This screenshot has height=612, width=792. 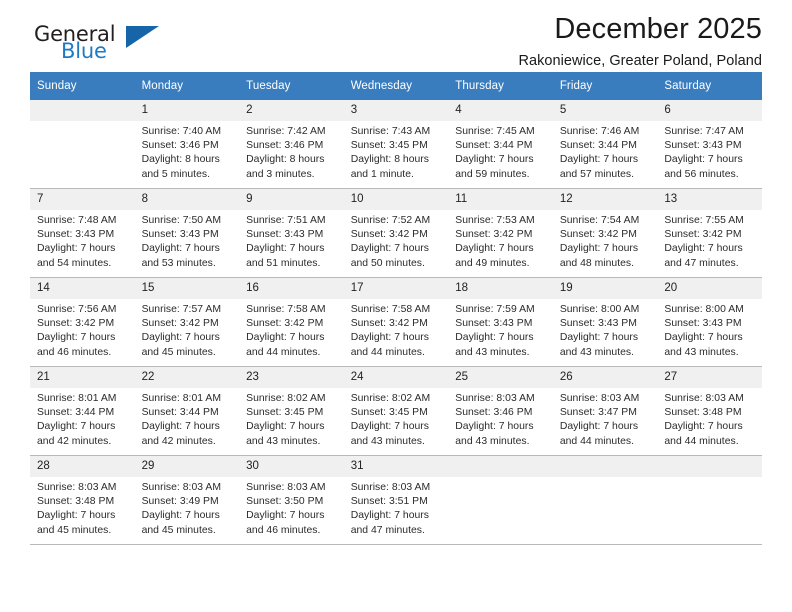 I want to click on sunrise-text: Sunrise: 7:40 AM, so click(x=181, y=131).